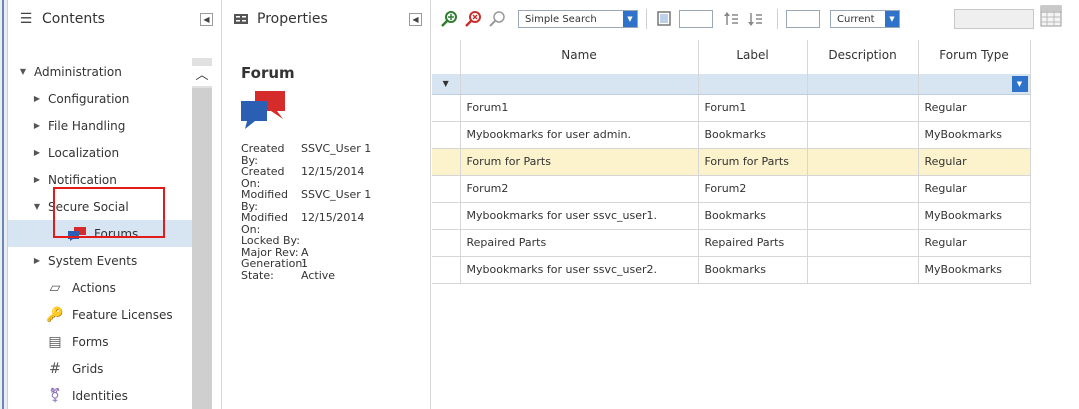 This screenshot has width=1079, height=409. Describe the element at coordinates (336, 194) in the screenshot. I see `property-value: SSVC_User 1` at that location.